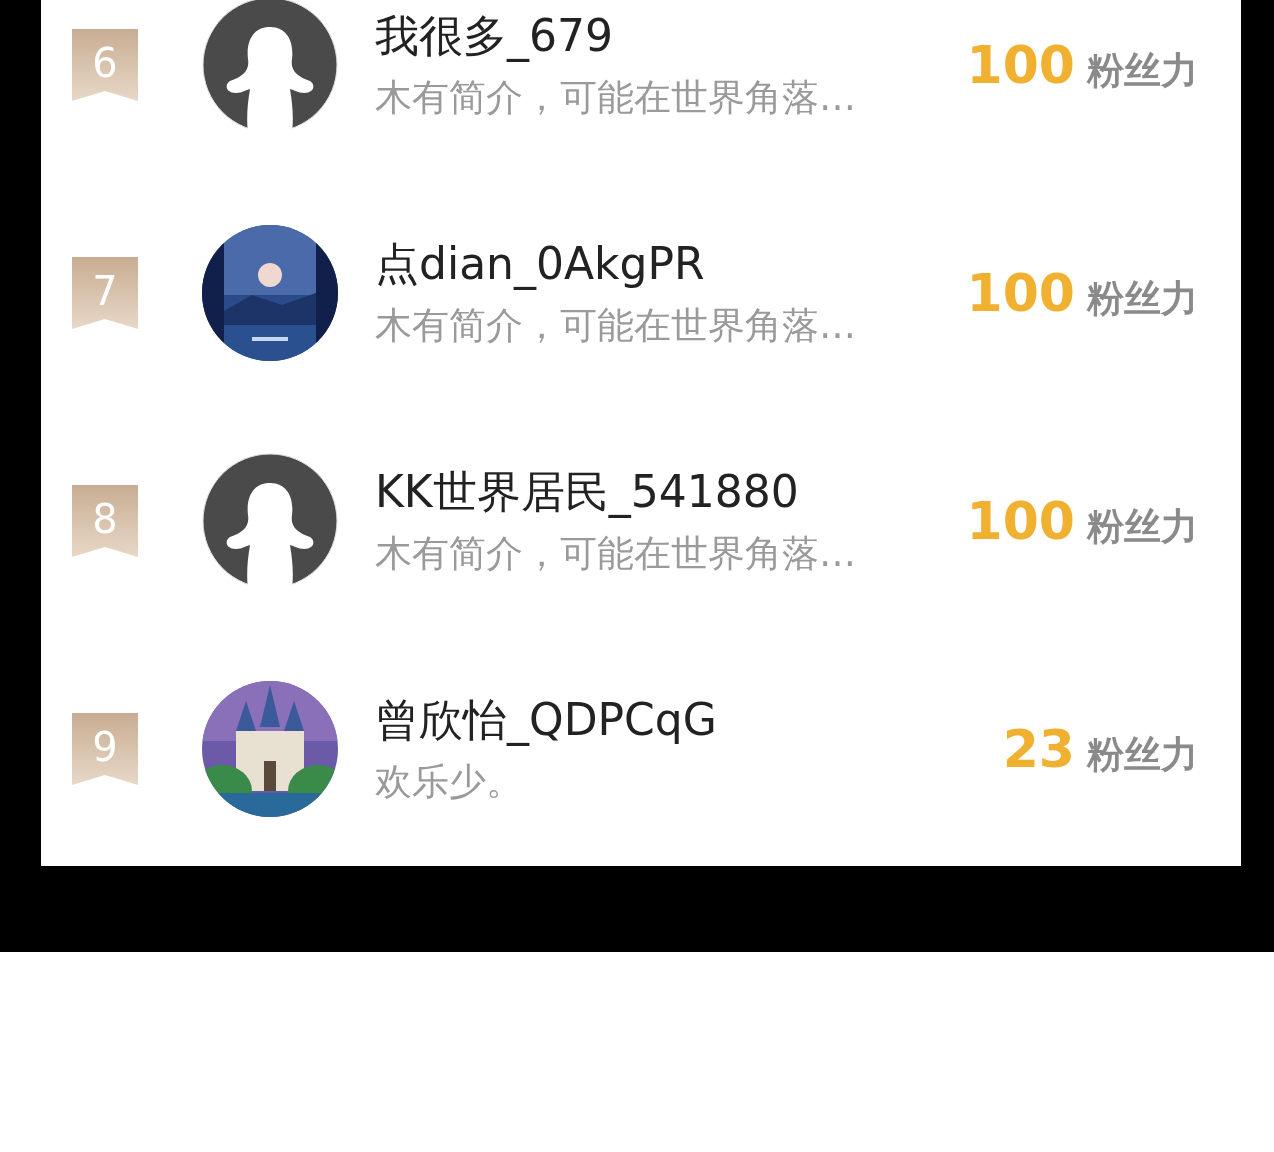  Describe the element at coordinates (105, 521) in the screenshot. I see `rank-badge: 8` at that location.